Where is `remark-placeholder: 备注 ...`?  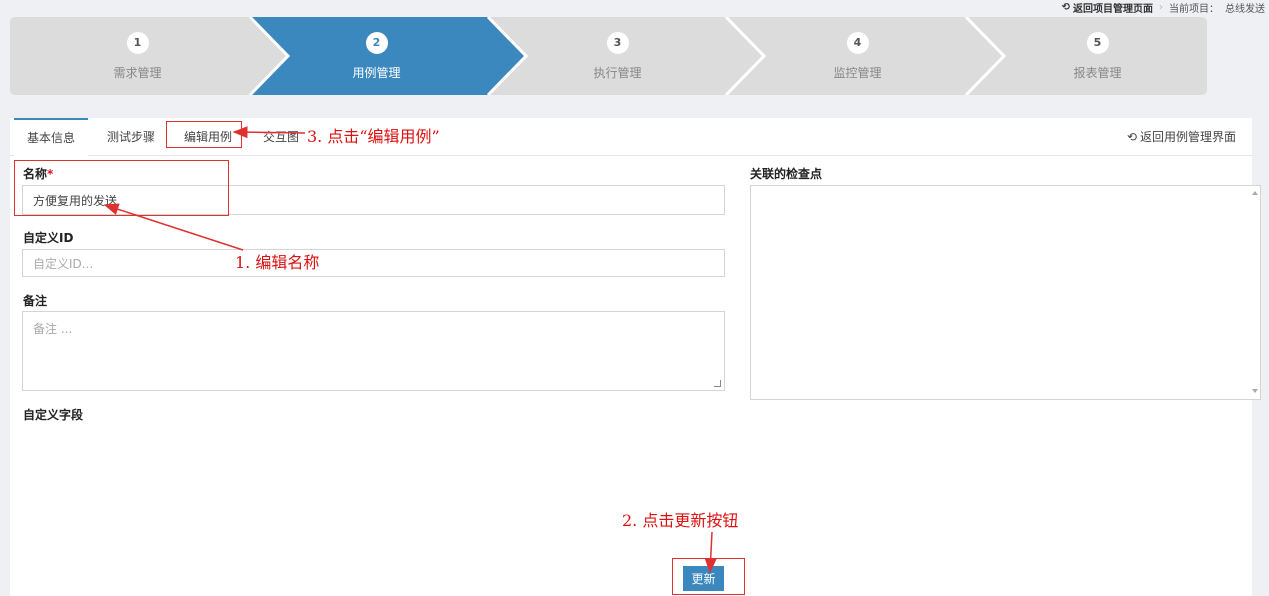 remark-placeholder: 备注 ... is located at coordinates (53, 329).